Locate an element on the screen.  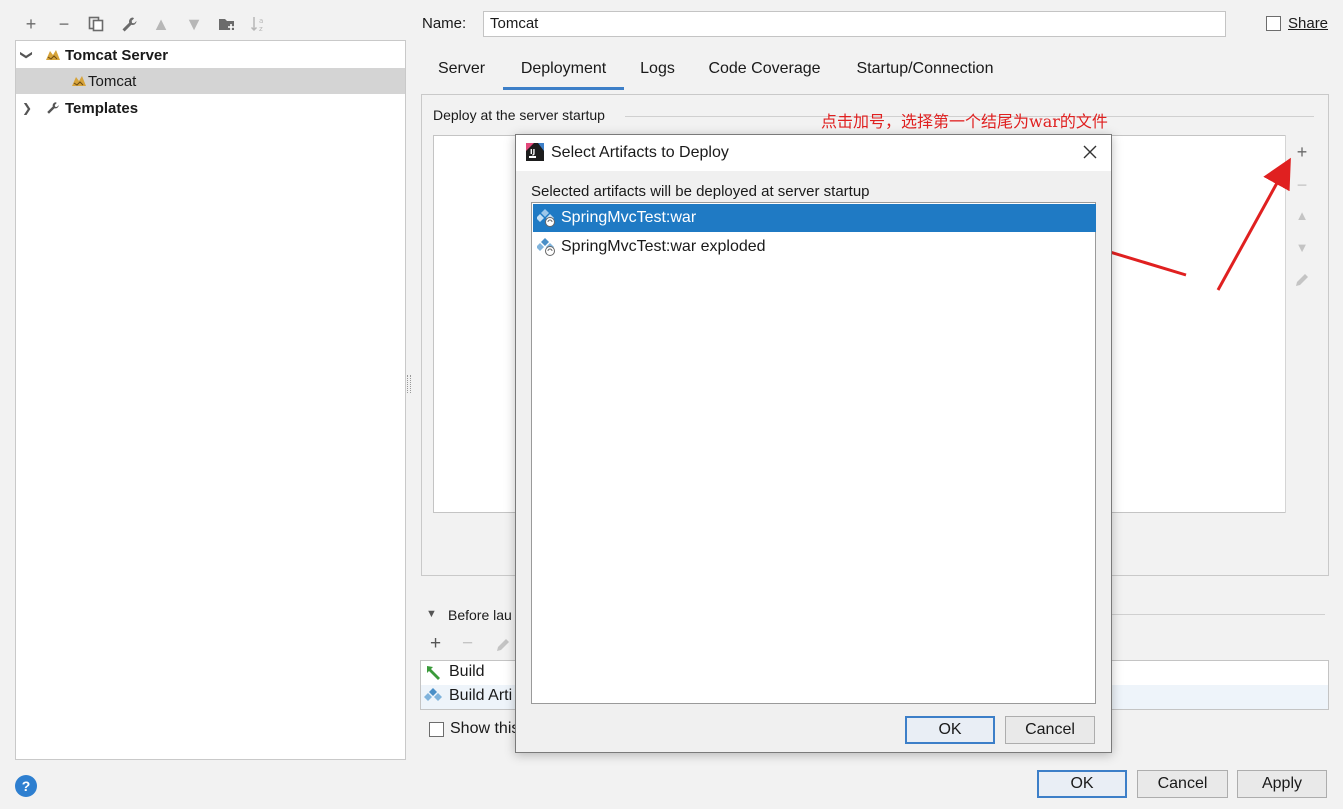
intellij-icon: IJ is located at coordinates (535, 152).